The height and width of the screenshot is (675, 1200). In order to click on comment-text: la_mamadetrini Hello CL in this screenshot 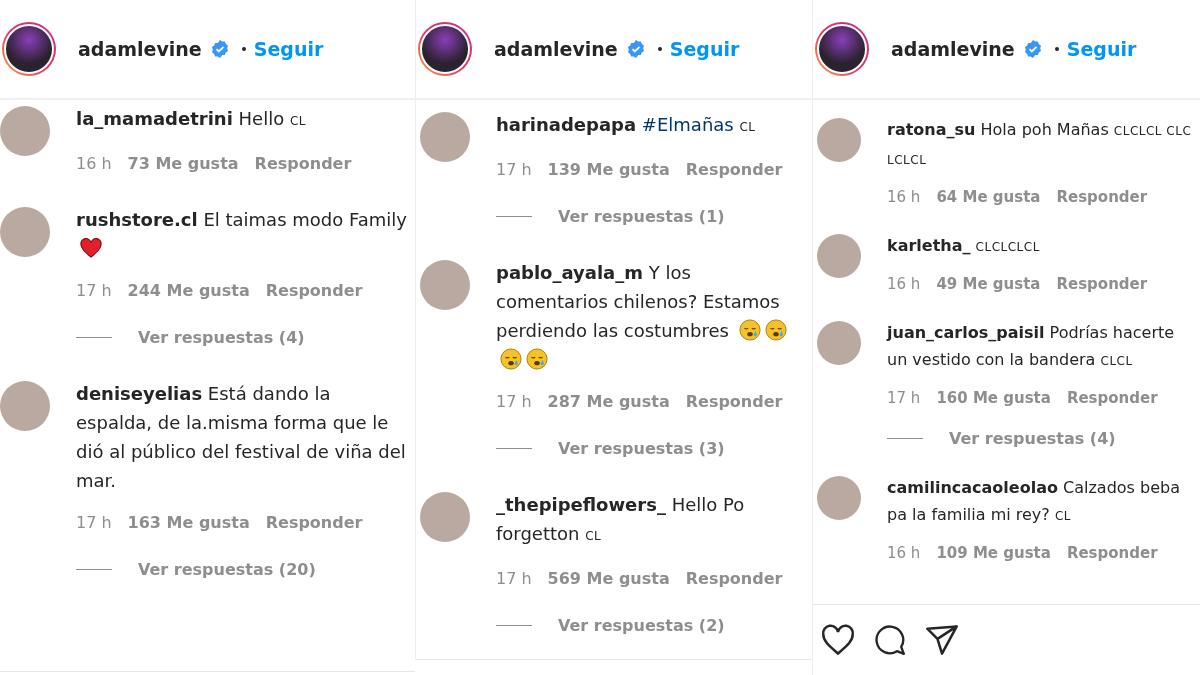, I will do `click(192, 119)`.